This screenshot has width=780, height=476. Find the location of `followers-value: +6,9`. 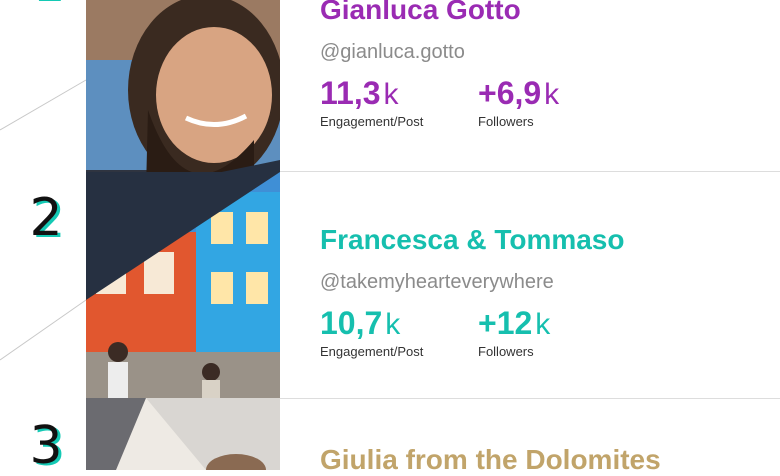

followers-value: +6,9 is located at coordinates (510, 93).